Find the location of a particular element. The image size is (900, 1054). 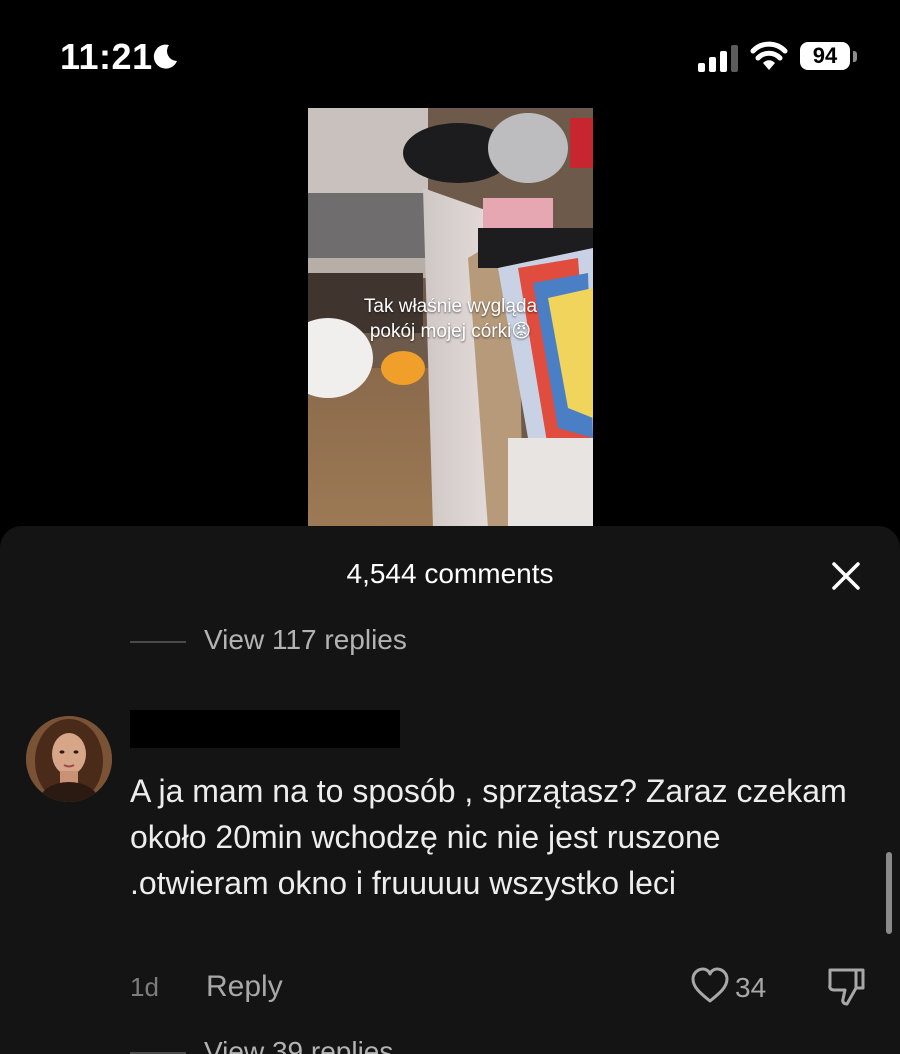

status-bar: 11:21 94 is located at coordinates (450, 55).